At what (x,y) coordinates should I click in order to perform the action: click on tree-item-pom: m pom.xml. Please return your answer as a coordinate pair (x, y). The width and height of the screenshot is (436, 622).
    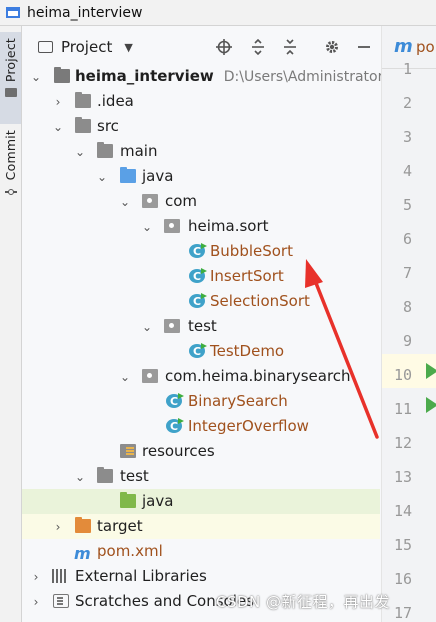
    Looking at the image, I should click on (201, 551).